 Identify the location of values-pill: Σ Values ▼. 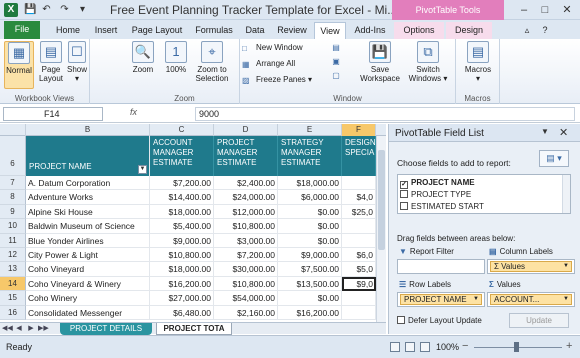
(531, 266).